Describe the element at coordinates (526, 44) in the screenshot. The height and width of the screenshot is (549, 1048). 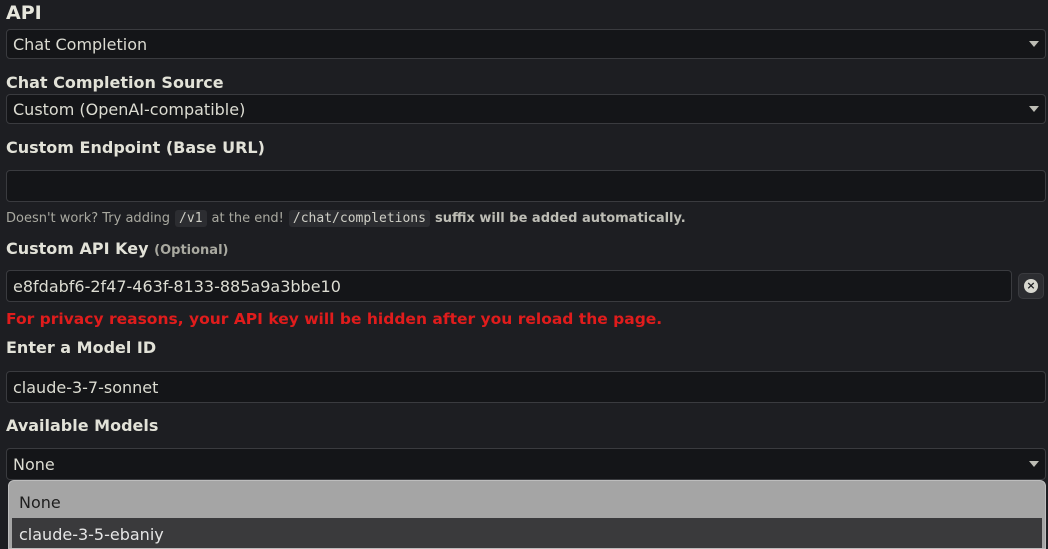
I see `api-select: Chat Completion` at that location.